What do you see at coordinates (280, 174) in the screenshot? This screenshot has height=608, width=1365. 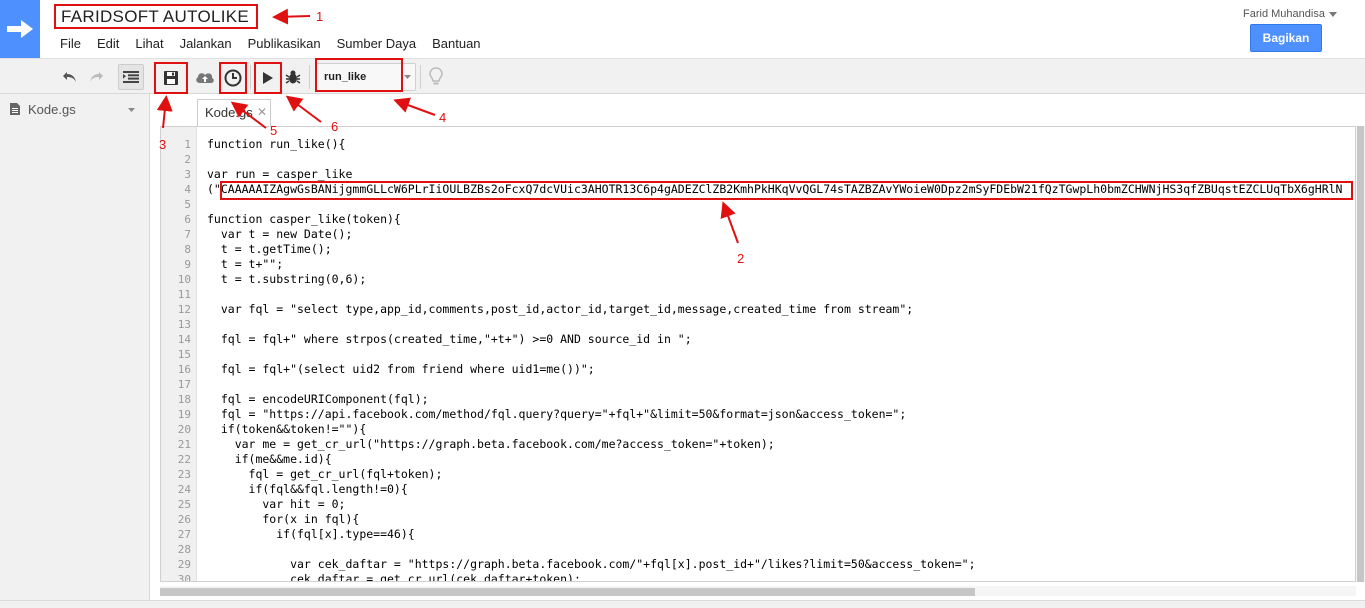 I see `code-line: var run = casper_like` at bounding box center [280, 174].